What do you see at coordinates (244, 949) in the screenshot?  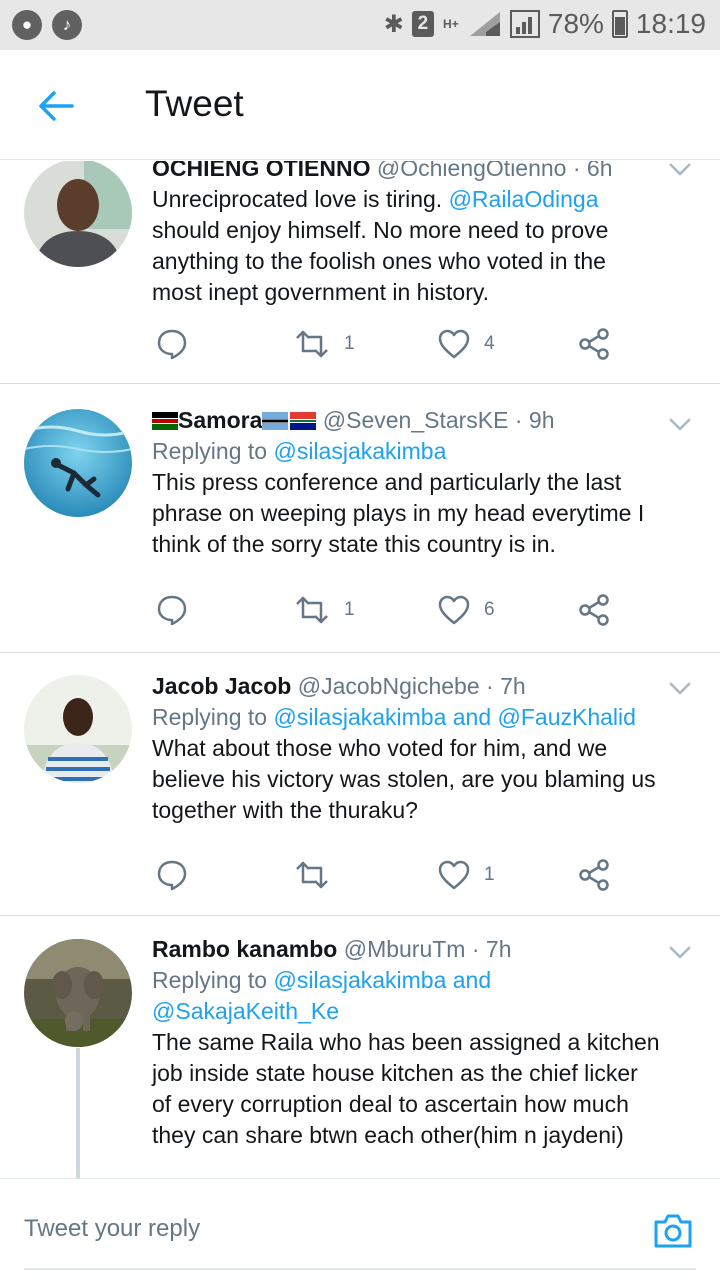 I see `display-name: Rambo kanambo` at bounding box center [244, 949].